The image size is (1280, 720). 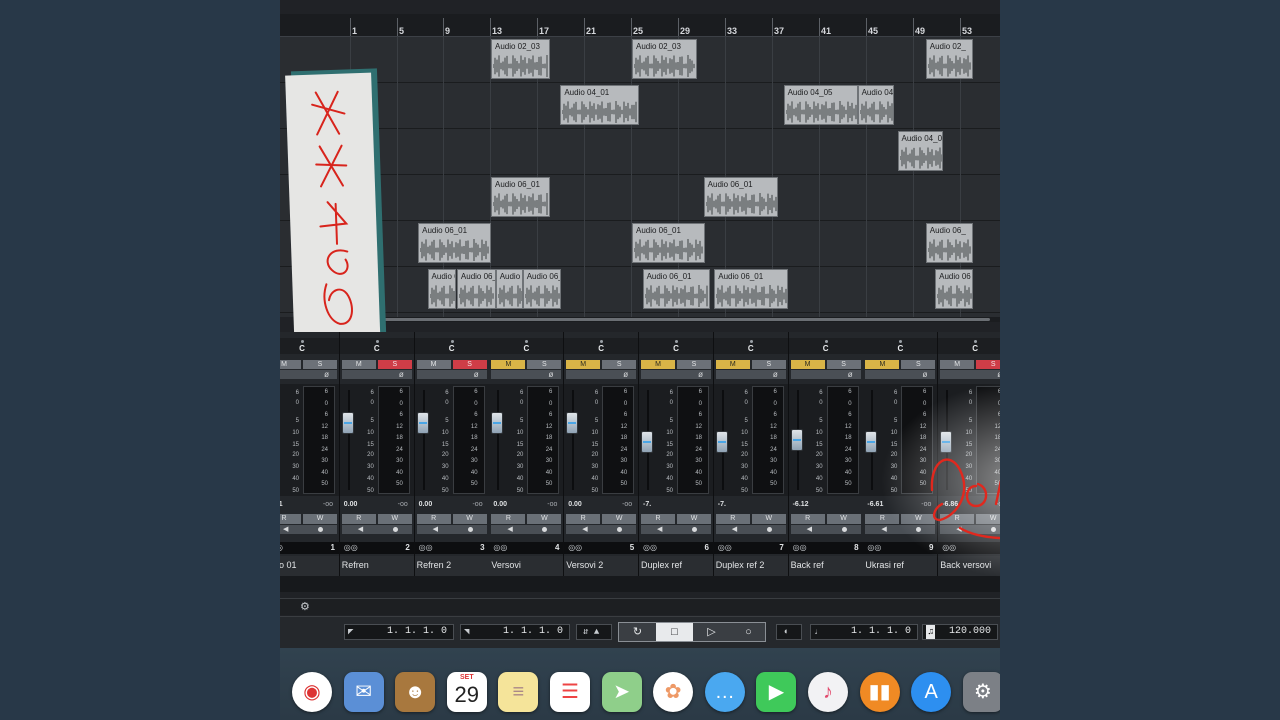 I want to click on contacts-icon: ☻, so click(x=415, y=692).